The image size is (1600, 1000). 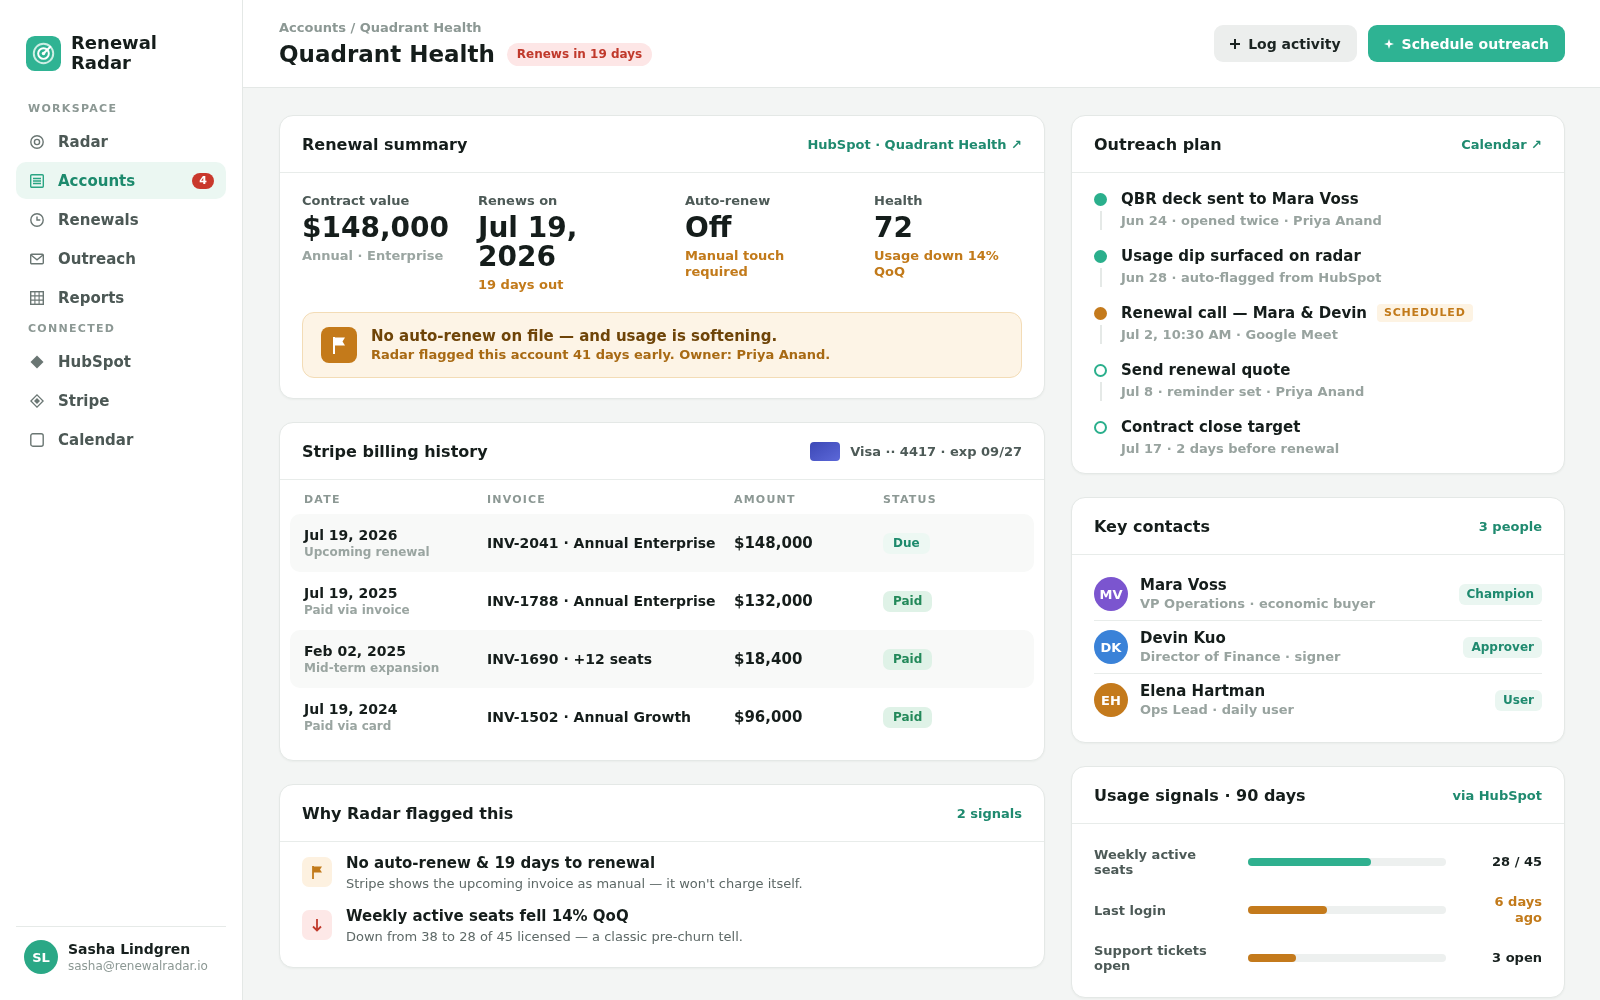 I want to click on nested-diamond-icon, so click(x=37, y=400).